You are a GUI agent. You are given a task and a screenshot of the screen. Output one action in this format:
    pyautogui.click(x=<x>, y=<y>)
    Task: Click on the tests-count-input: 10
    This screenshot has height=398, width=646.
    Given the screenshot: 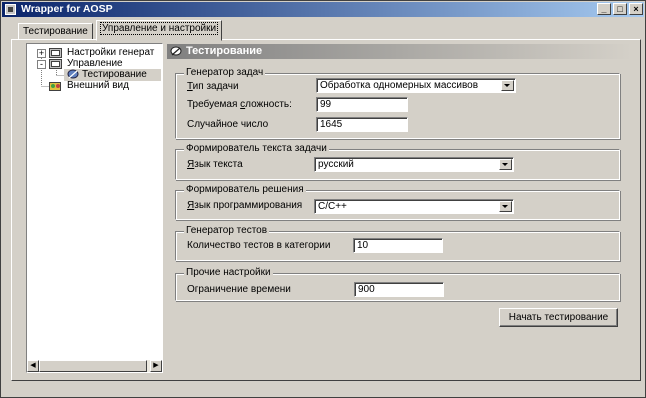 What is the action you would take?
    pyautogui.click(x=398, y=245)
    